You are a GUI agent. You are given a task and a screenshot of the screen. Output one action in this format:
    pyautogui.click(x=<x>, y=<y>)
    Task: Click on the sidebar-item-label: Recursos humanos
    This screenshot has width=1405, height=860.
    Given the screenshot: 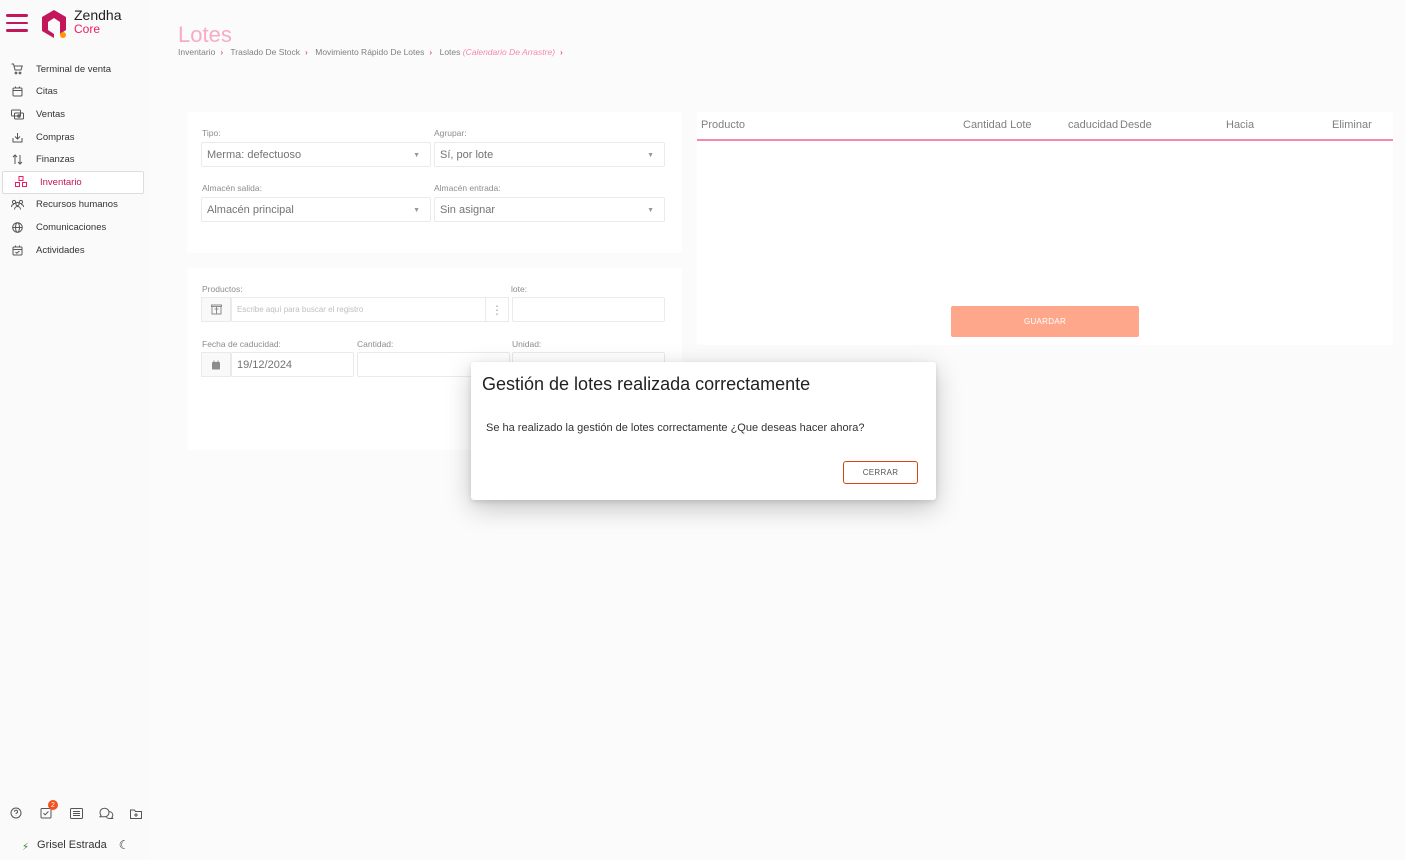 What is the action you would take?
    pyautogui.click(x=77, y=205)
    